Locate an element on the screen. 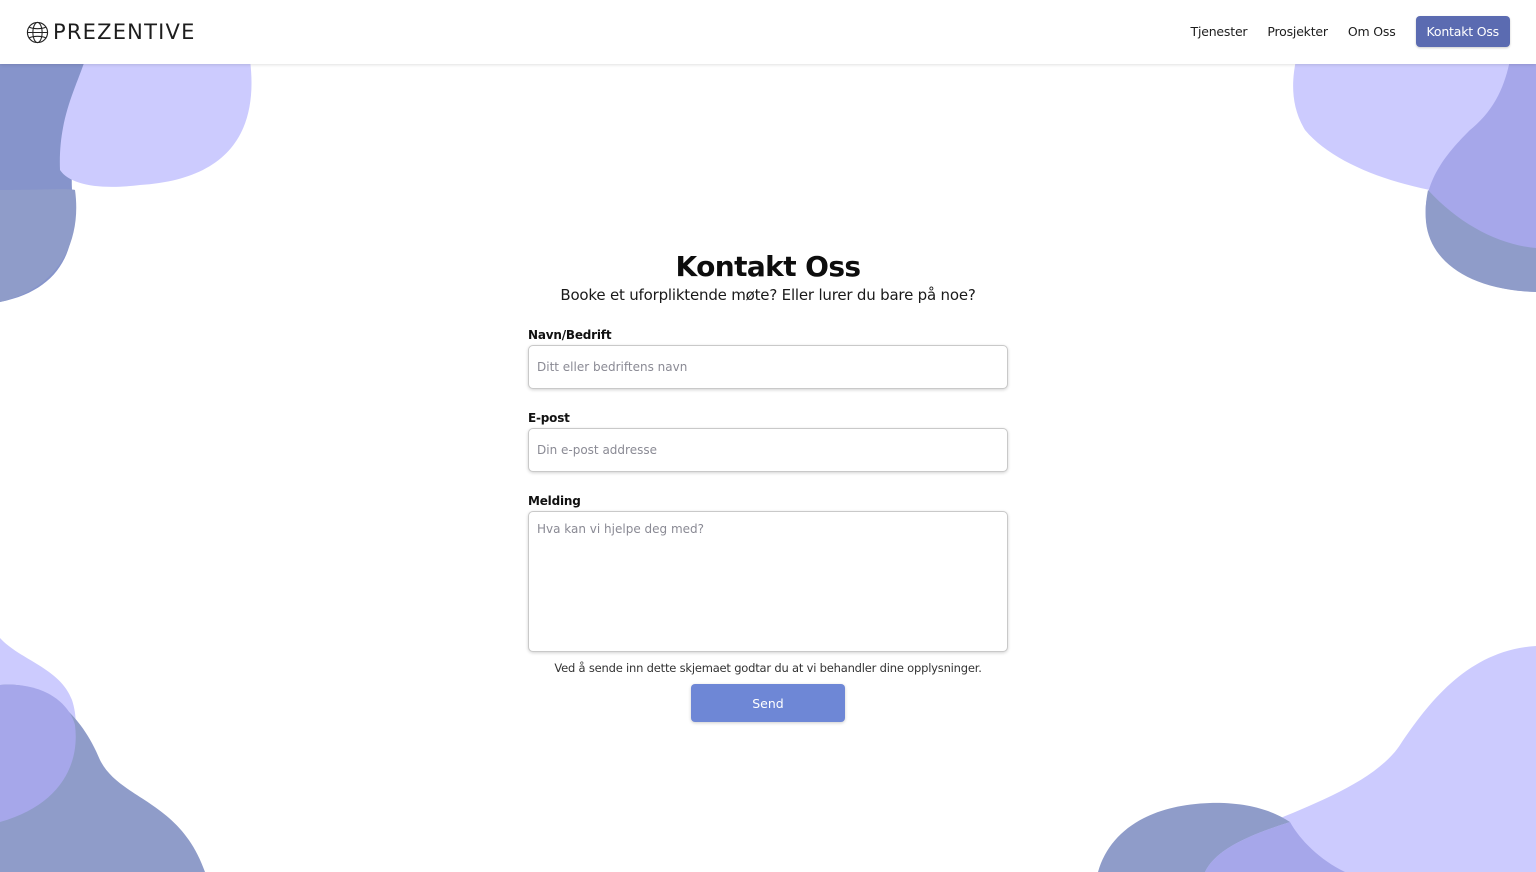 Image resolution: width=1536 pixels, height=872 pixels. brand-name: PREZENTIVE is located at coordinates (124, 32).